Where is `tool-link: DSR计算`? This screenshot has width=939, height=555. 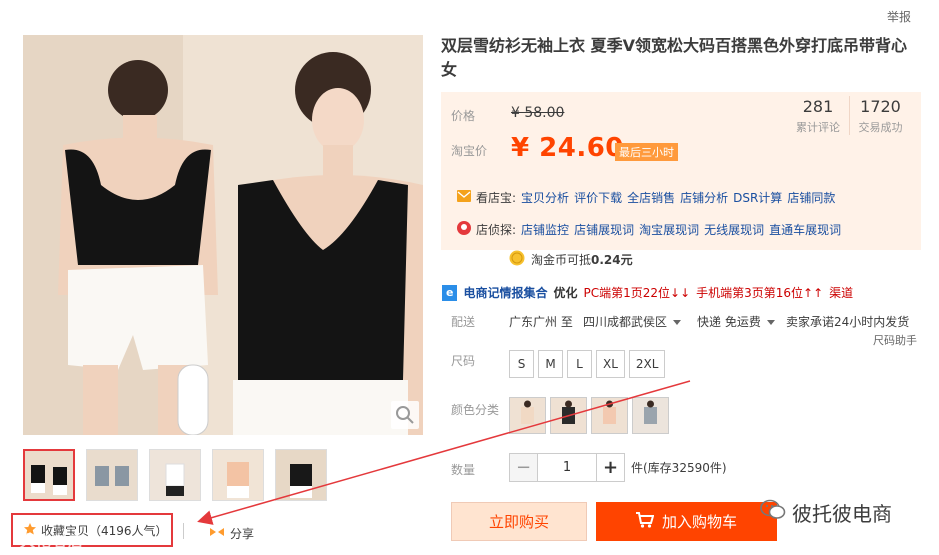
tool-link: DSR计算 is located at coordinates (757, 197).